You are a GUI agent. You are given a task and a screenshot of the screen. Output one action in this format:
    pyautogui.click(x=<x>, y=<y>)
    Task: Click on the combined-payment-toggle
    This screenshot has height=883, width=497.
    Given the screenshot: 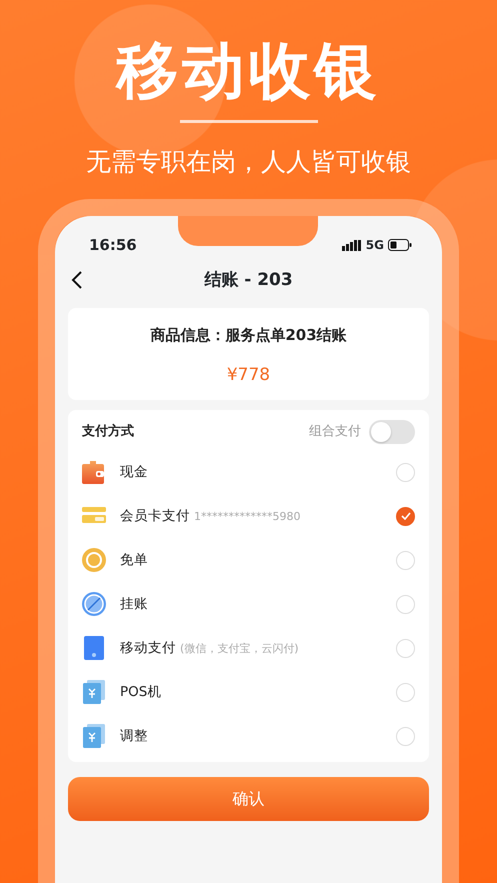 What is the action you would take?
    pyautogui.click(x=392, y=432)
    